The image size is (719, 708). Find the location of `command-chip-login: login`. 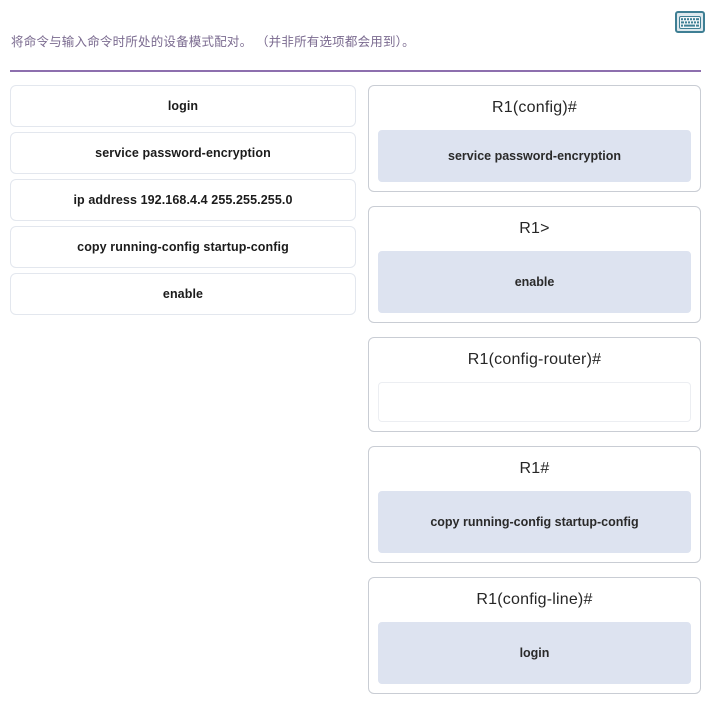

command-chip-login: login is located at coordinates (183, 106).